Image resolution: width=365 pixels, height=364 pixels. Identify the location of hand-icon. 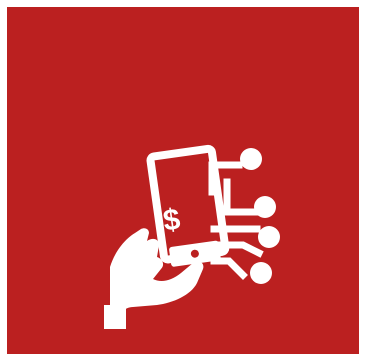
(154, 278).